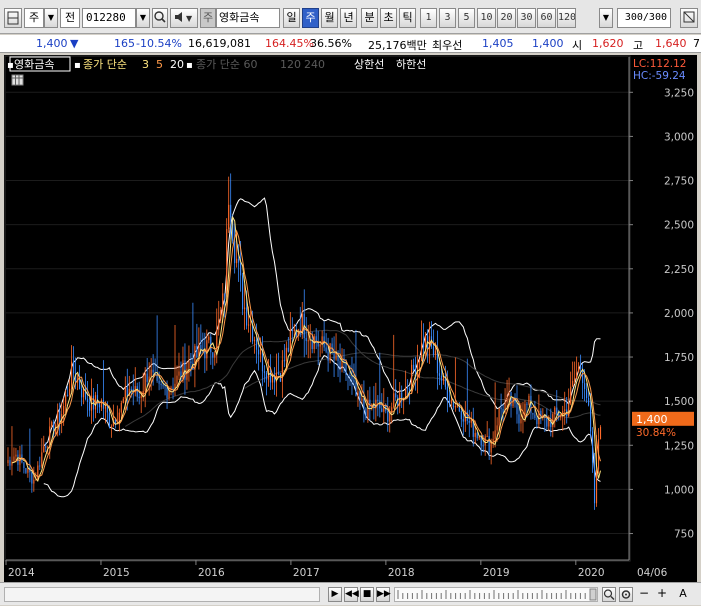  What do you see at coordinates (208, 18) in the screenshot?
I see `stock-name-chip: 주` at bounding box center [208, 18].